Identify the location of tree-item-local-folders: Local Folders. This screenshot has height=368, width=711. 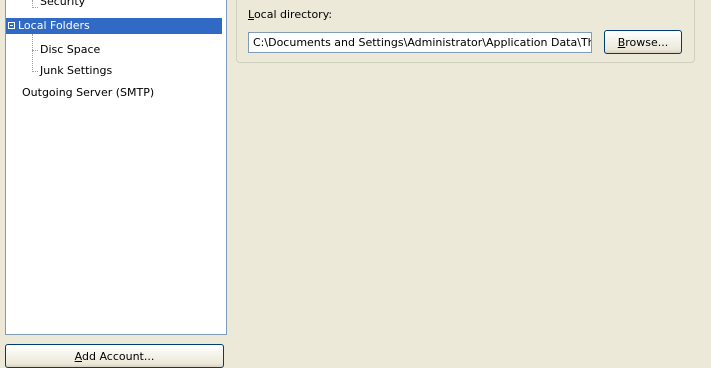
(114, 26).